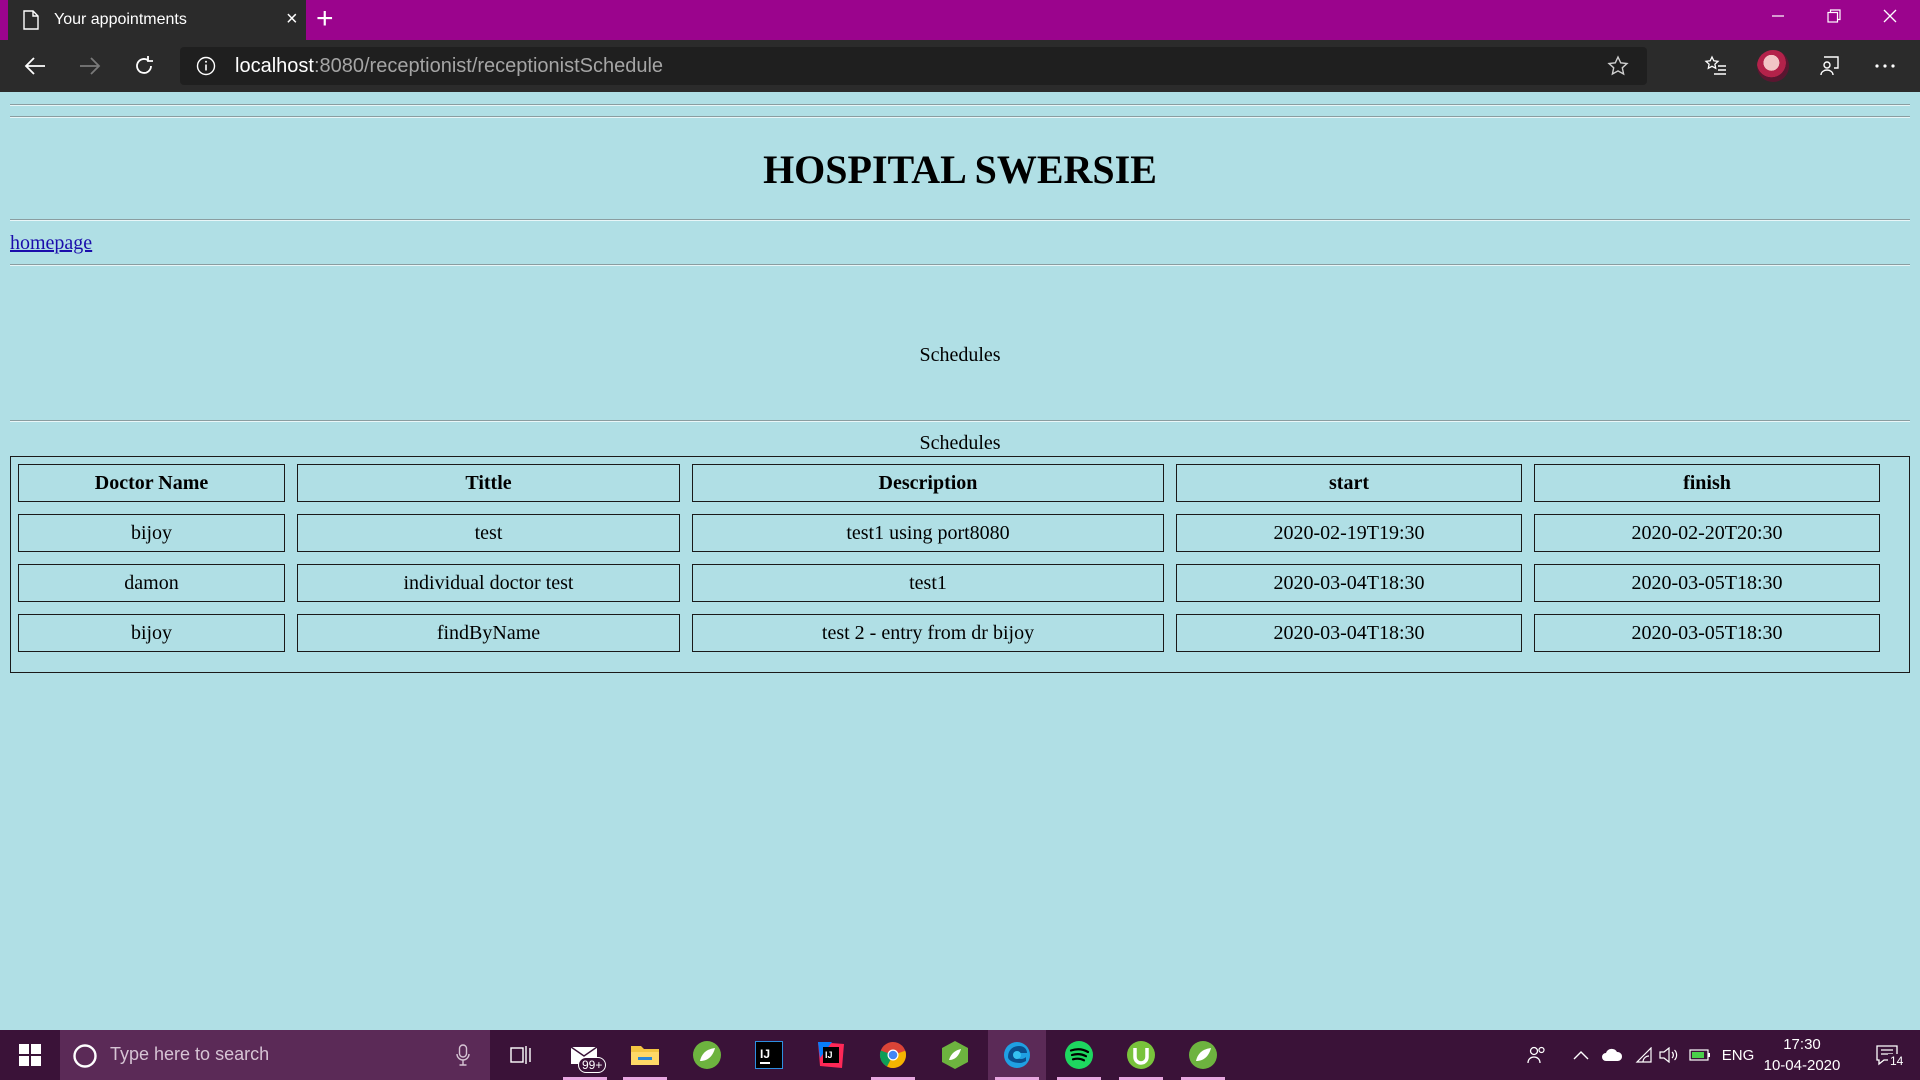 This screenshot has height=1080, width=1920. Describe the element at coordinates (960, 169) in the screenshot. I see `page-title: HOSPITAL SWERSIE` at that location.